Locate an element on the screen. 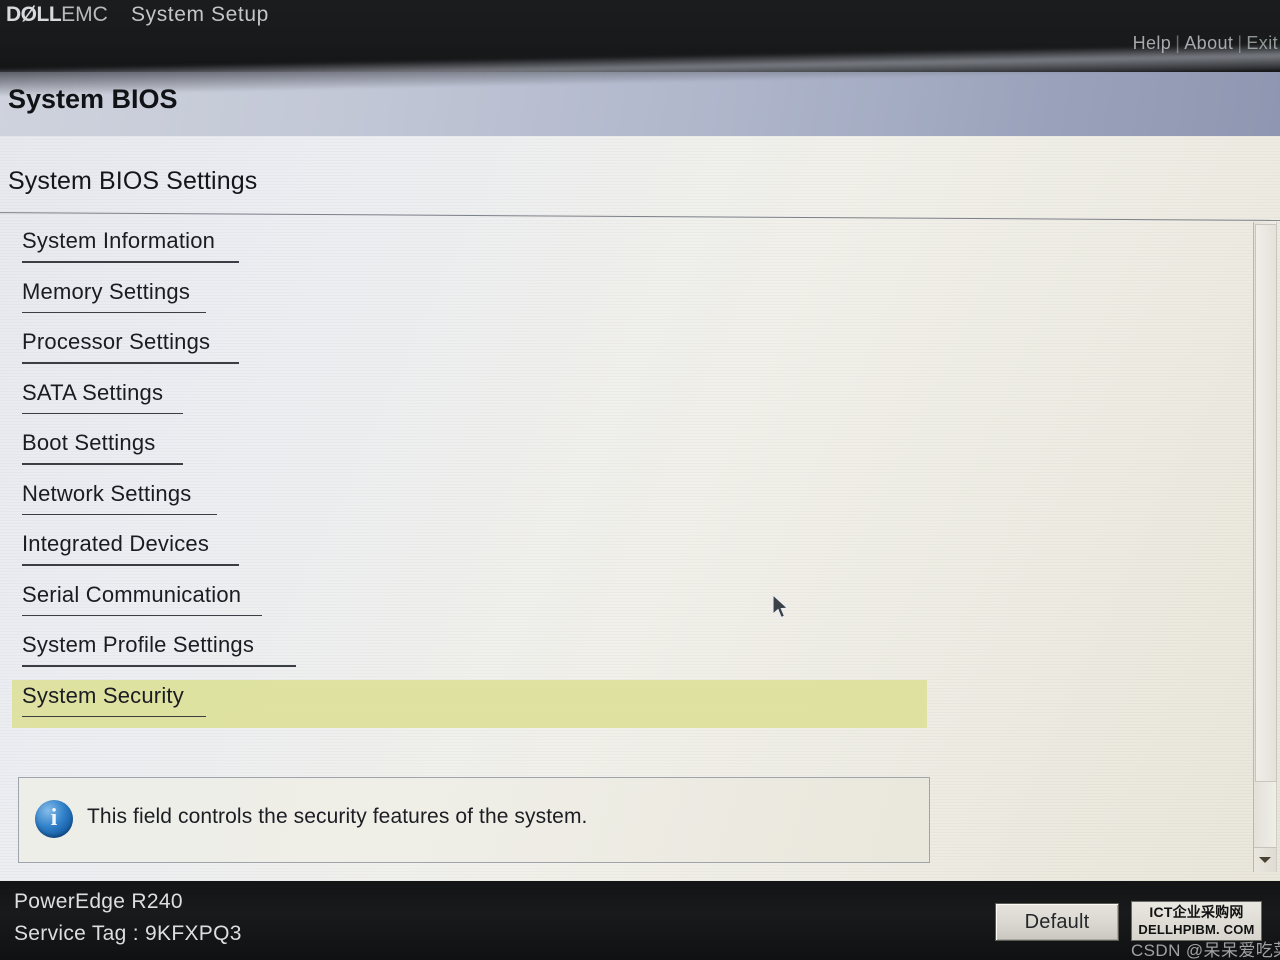 This screenshot has height=960, width=1280. menu-item-boot-settings: Boot Settings is located at coordinates (470, 451).